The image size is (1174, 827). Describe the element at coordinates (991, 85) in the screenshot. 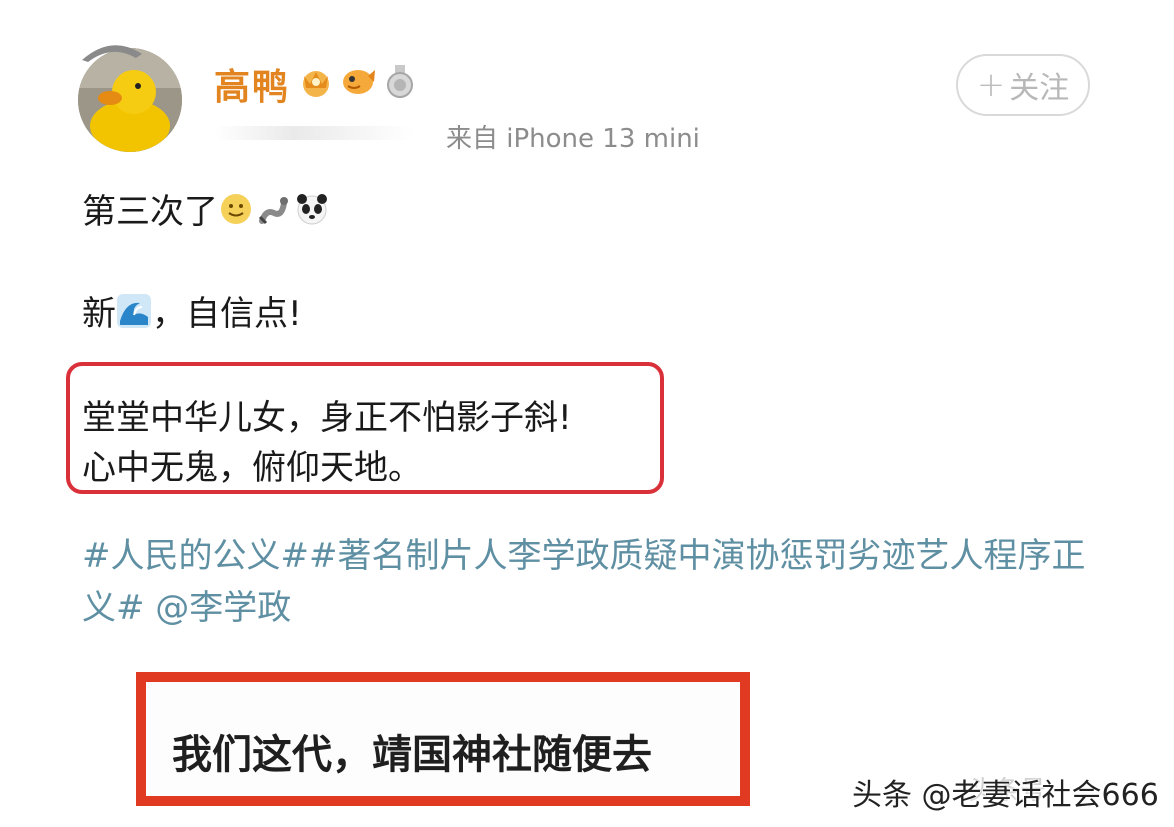

I see `plus-icon: +` at that location.